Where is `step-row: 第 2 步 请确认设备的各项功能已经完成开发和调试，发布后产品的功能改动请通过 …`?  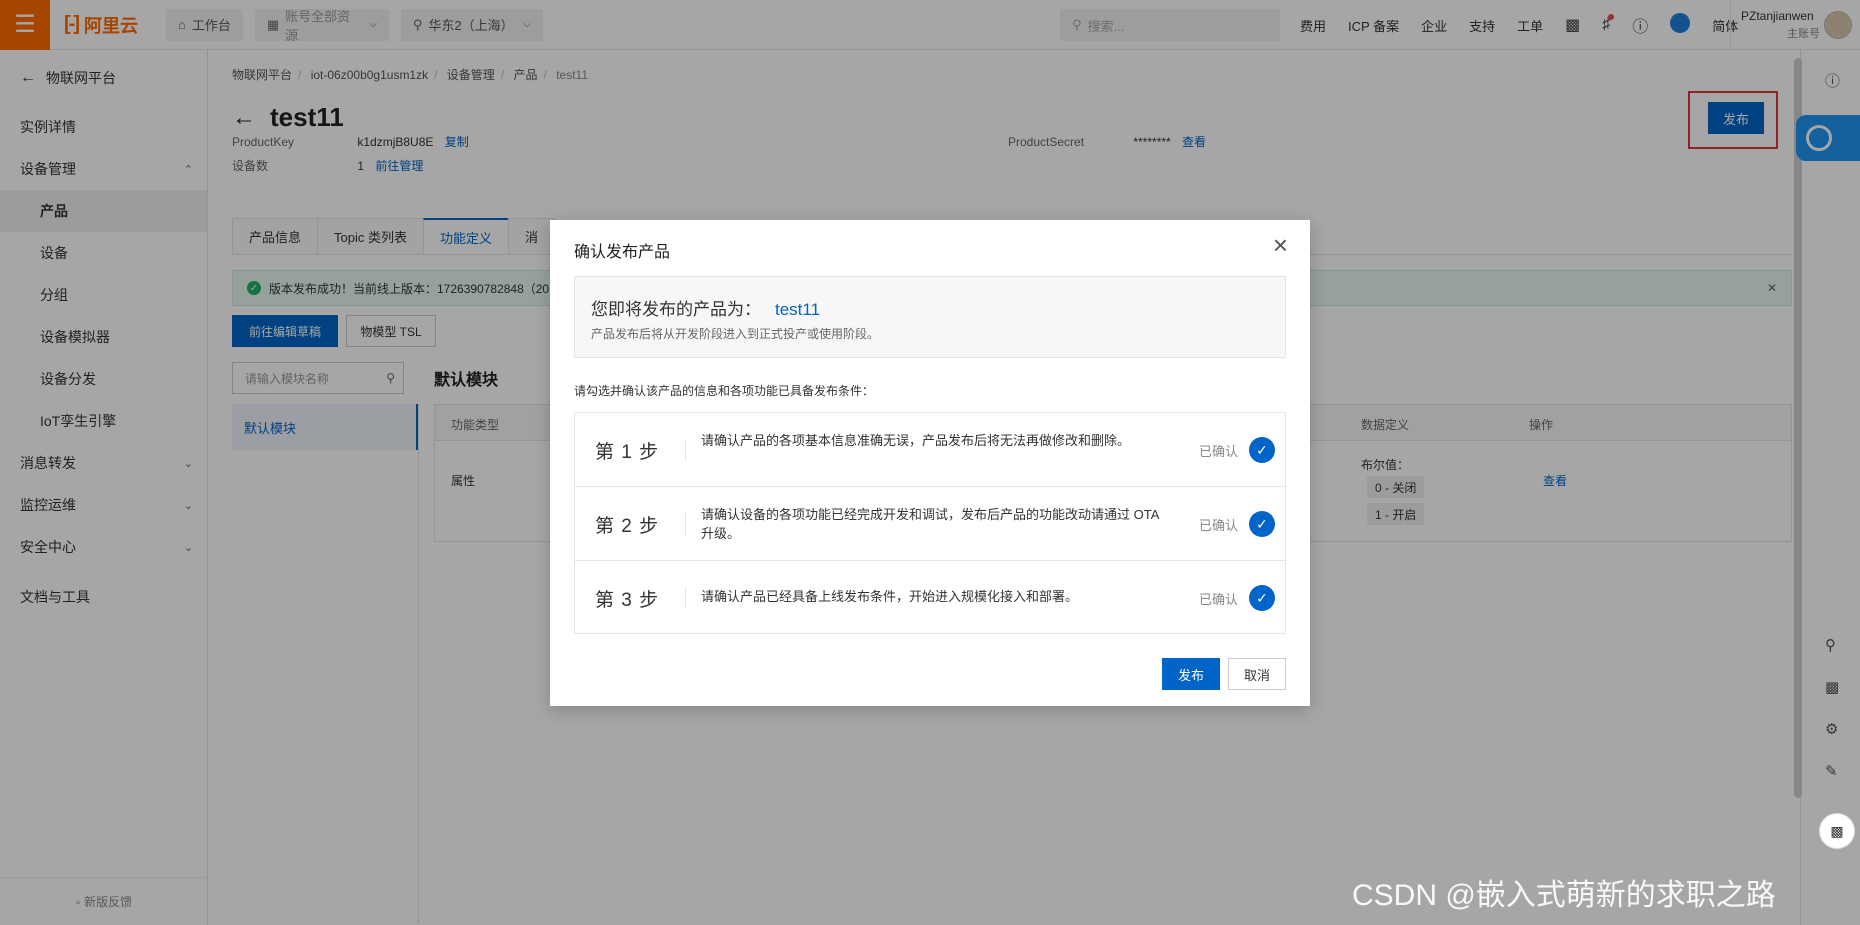 step-row: 第 2 步 请确认设备的各项功能已经完成开发和调试，发布后产品的功能改动请通过 … is located at coordinates (930, 524).